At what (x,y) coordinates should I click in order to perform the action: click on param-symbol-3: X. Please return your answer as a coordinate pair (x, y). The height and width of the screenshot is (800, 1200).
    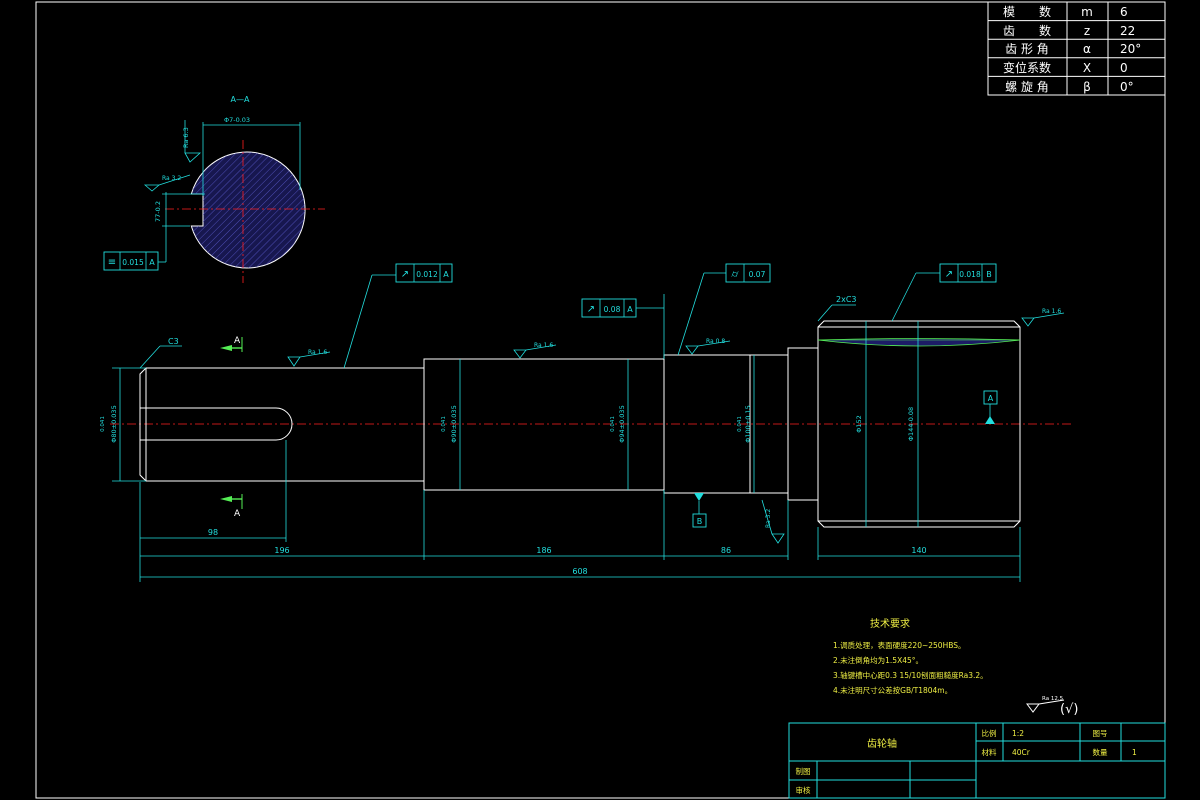
    Looking at the image, I should click on (1087, 68).